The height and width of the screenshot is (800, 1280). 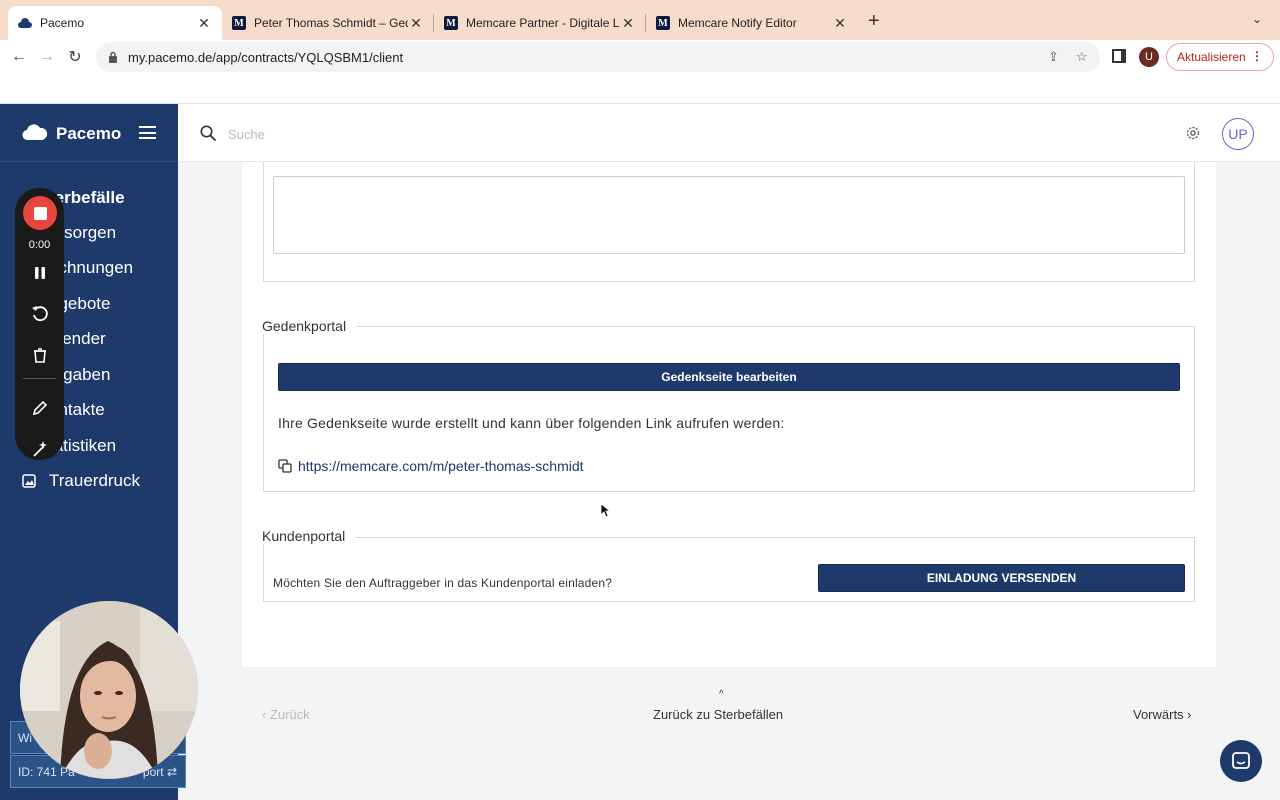 I want to click on back-to-deaths-link: ^ Zurück zu Sterbefällen, so click(x=718, y=705).